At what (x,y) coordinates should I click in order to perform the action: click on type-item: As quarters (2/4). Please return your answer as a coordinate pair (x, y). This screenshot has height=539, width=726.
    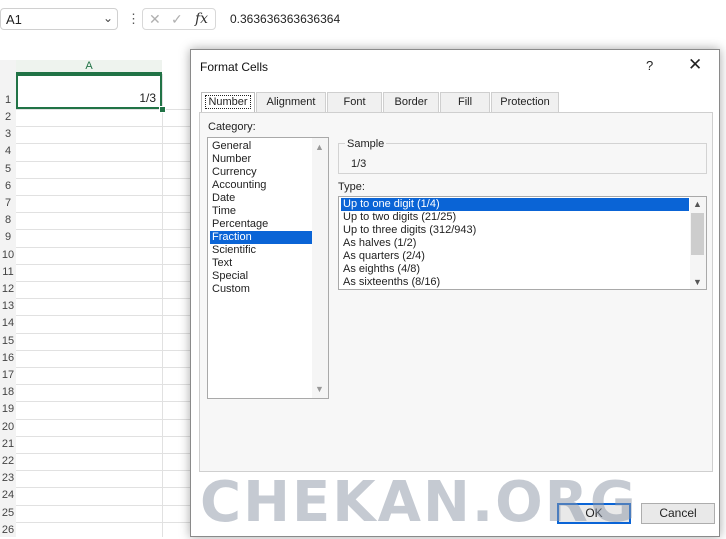
    Looking at the image, I should click on (515, 256).